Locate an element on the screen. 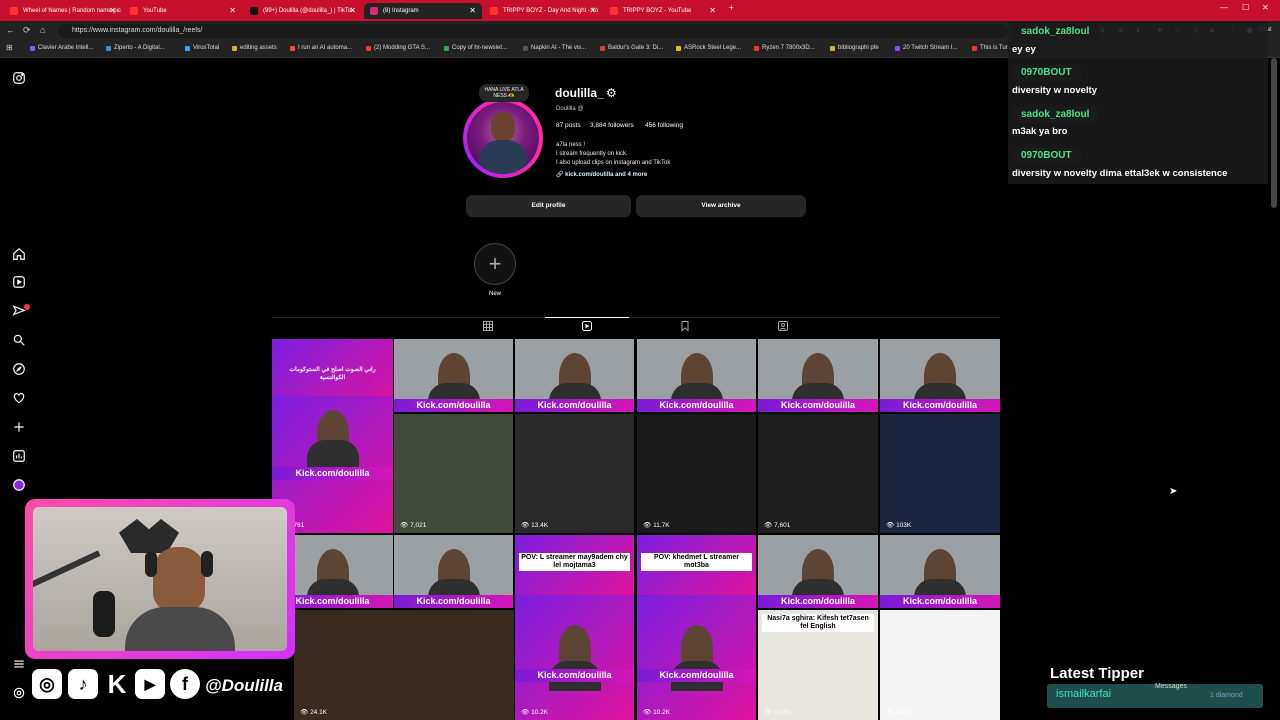  profile-avatar is located at coordinates (503, 138).